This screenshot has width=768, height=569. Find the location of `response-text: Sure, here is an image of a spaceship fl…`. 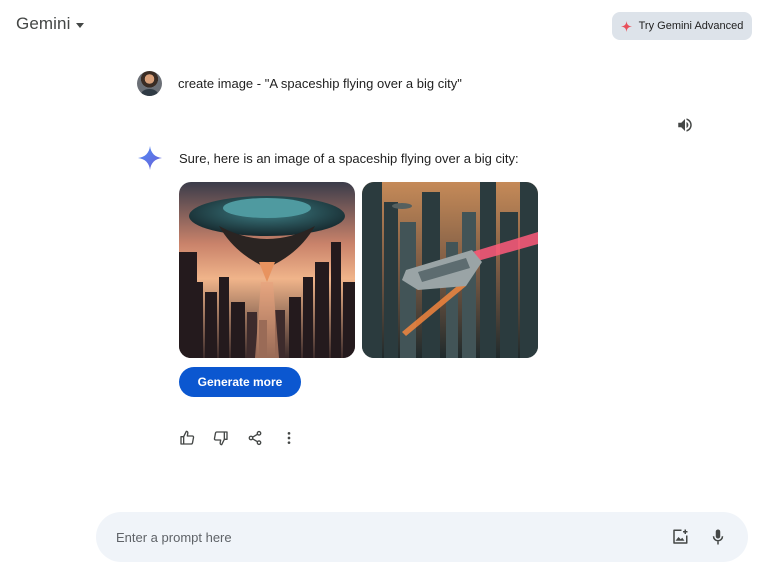

response-text: Sure, here is an image of a spaceship fl… is located at coordinates (349, 158).